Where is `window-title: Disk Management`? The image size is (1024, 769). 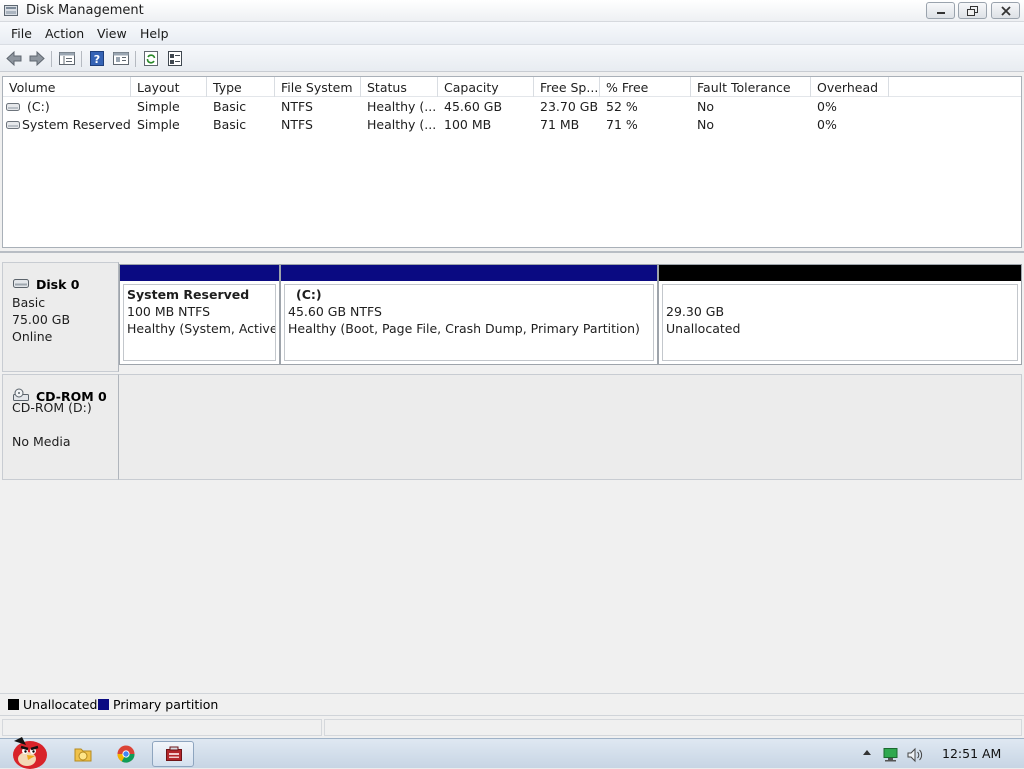
window-title: Disk Management is located at coordinates (85, 10).